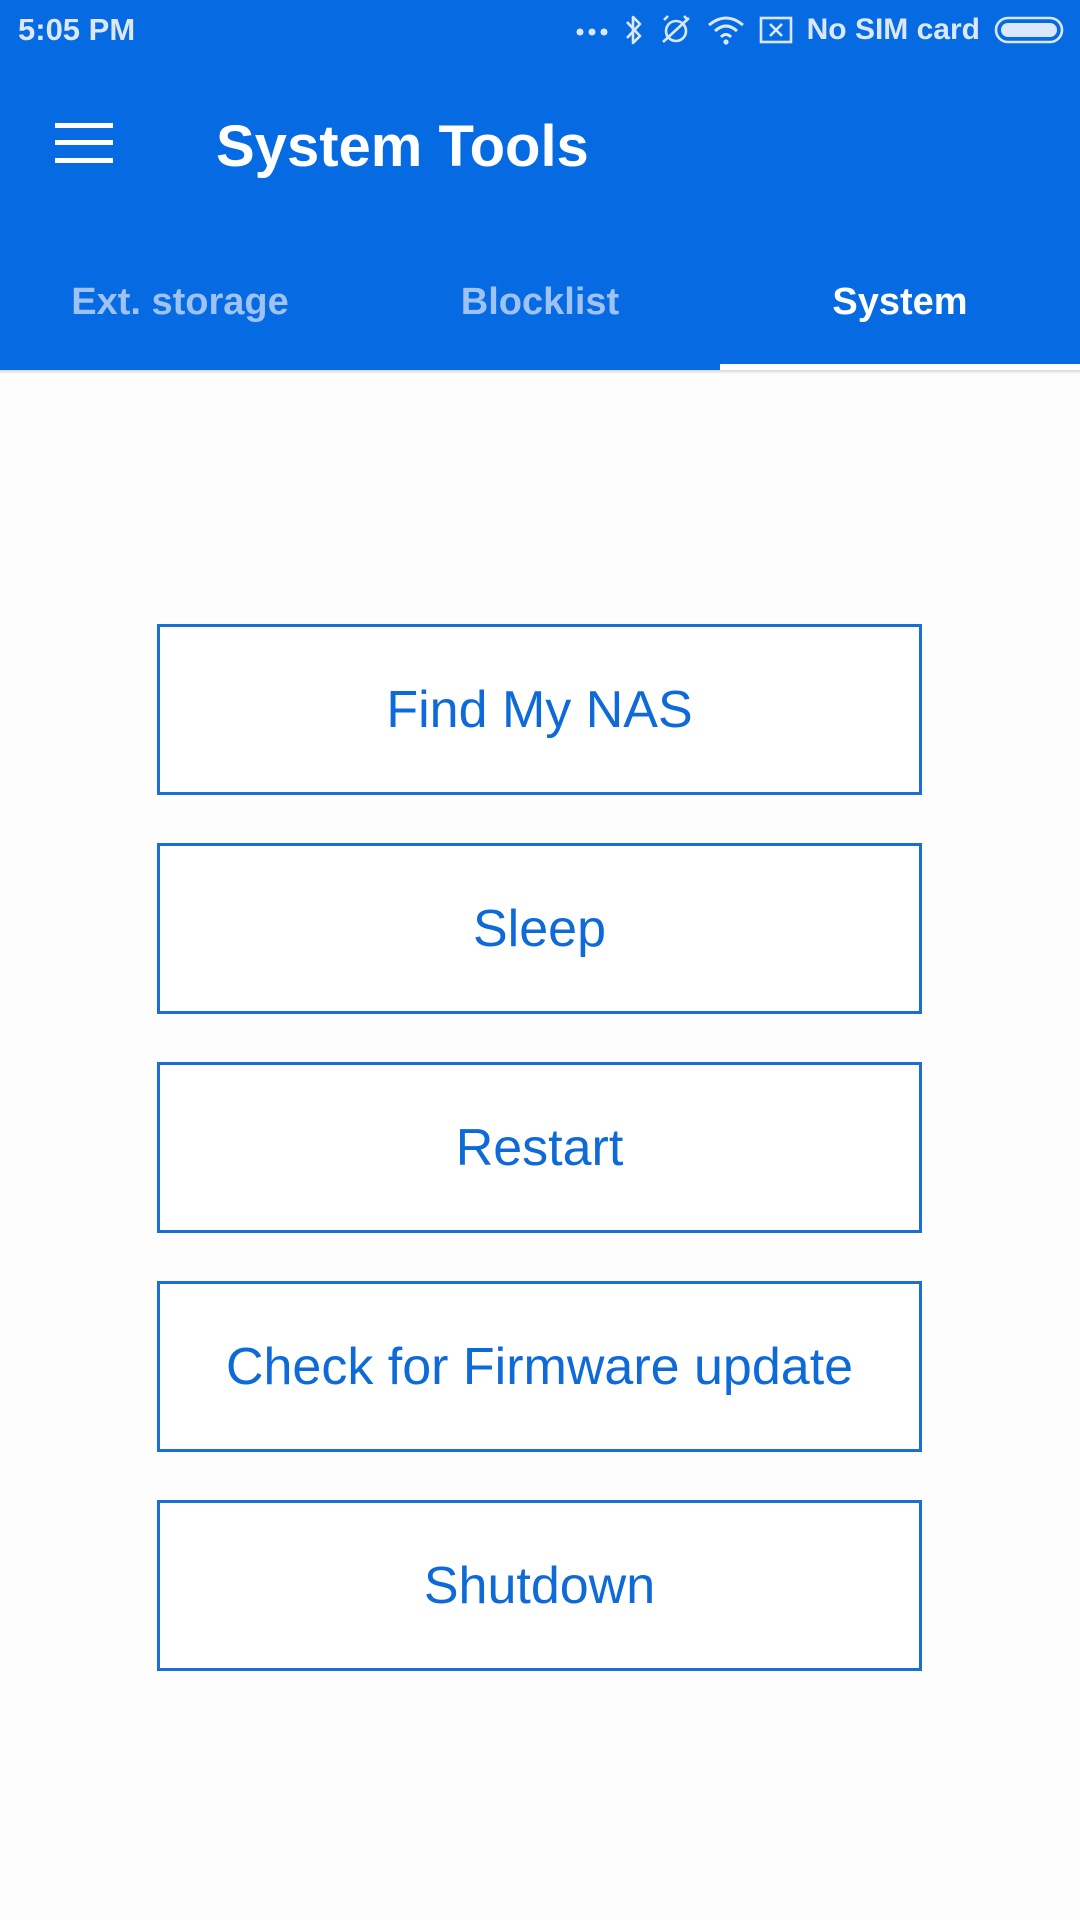  Describe the element at coordinates (540, 302) in the screenshot. I see `tab-blocklist: Blocklist` at that location.